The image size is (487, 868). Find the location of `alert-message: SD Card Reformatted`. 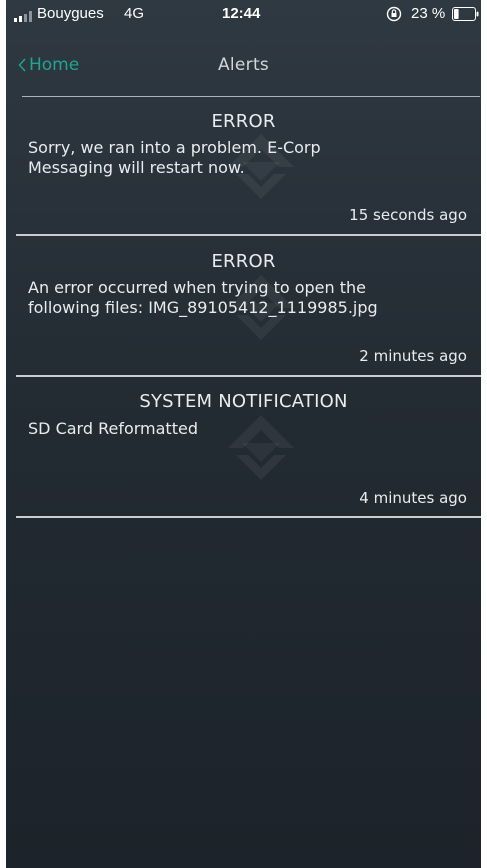

alert-message: SD Card Reformatted is located at coordinates (248, 429).